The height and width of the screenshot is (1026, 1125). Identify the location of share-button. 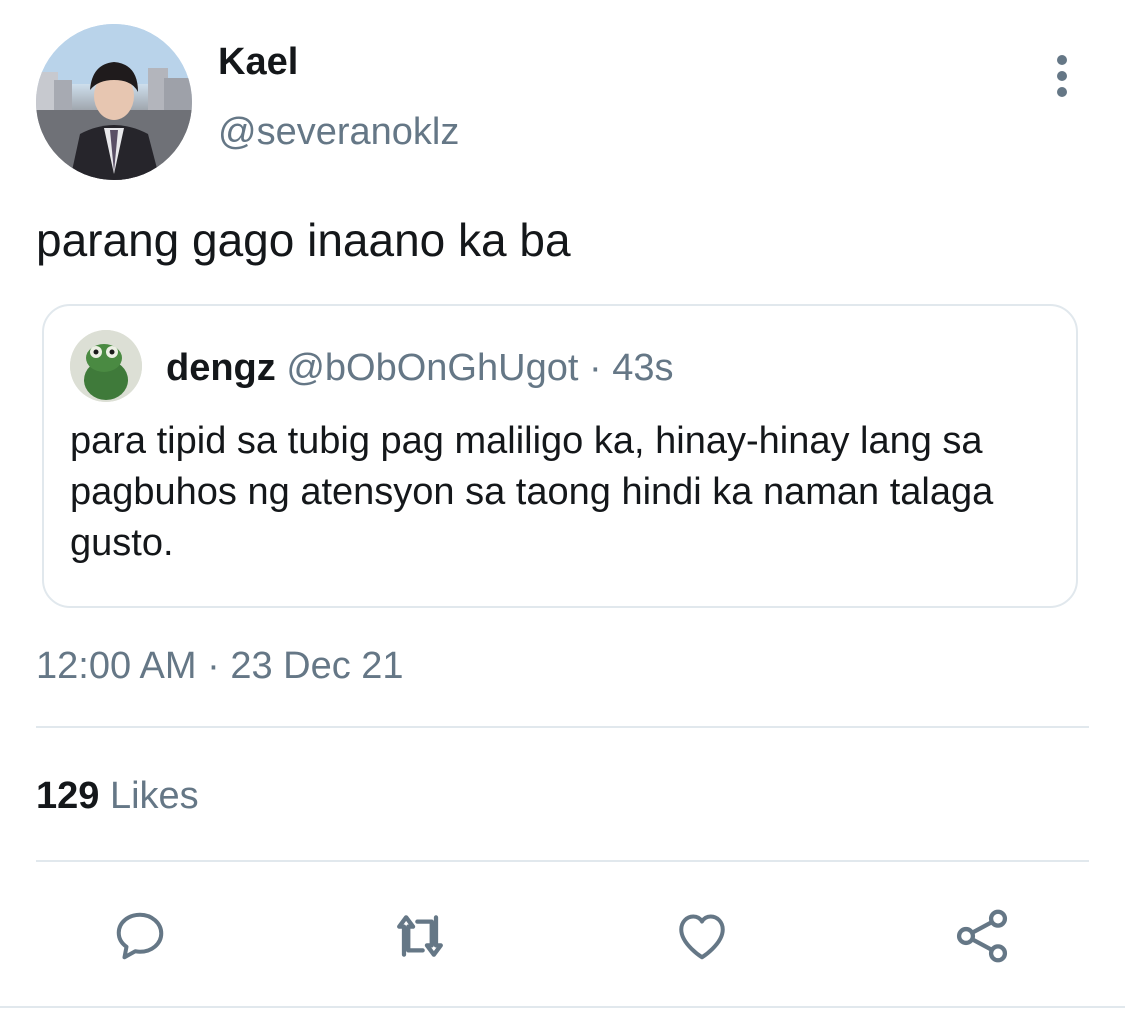
(982, 936).